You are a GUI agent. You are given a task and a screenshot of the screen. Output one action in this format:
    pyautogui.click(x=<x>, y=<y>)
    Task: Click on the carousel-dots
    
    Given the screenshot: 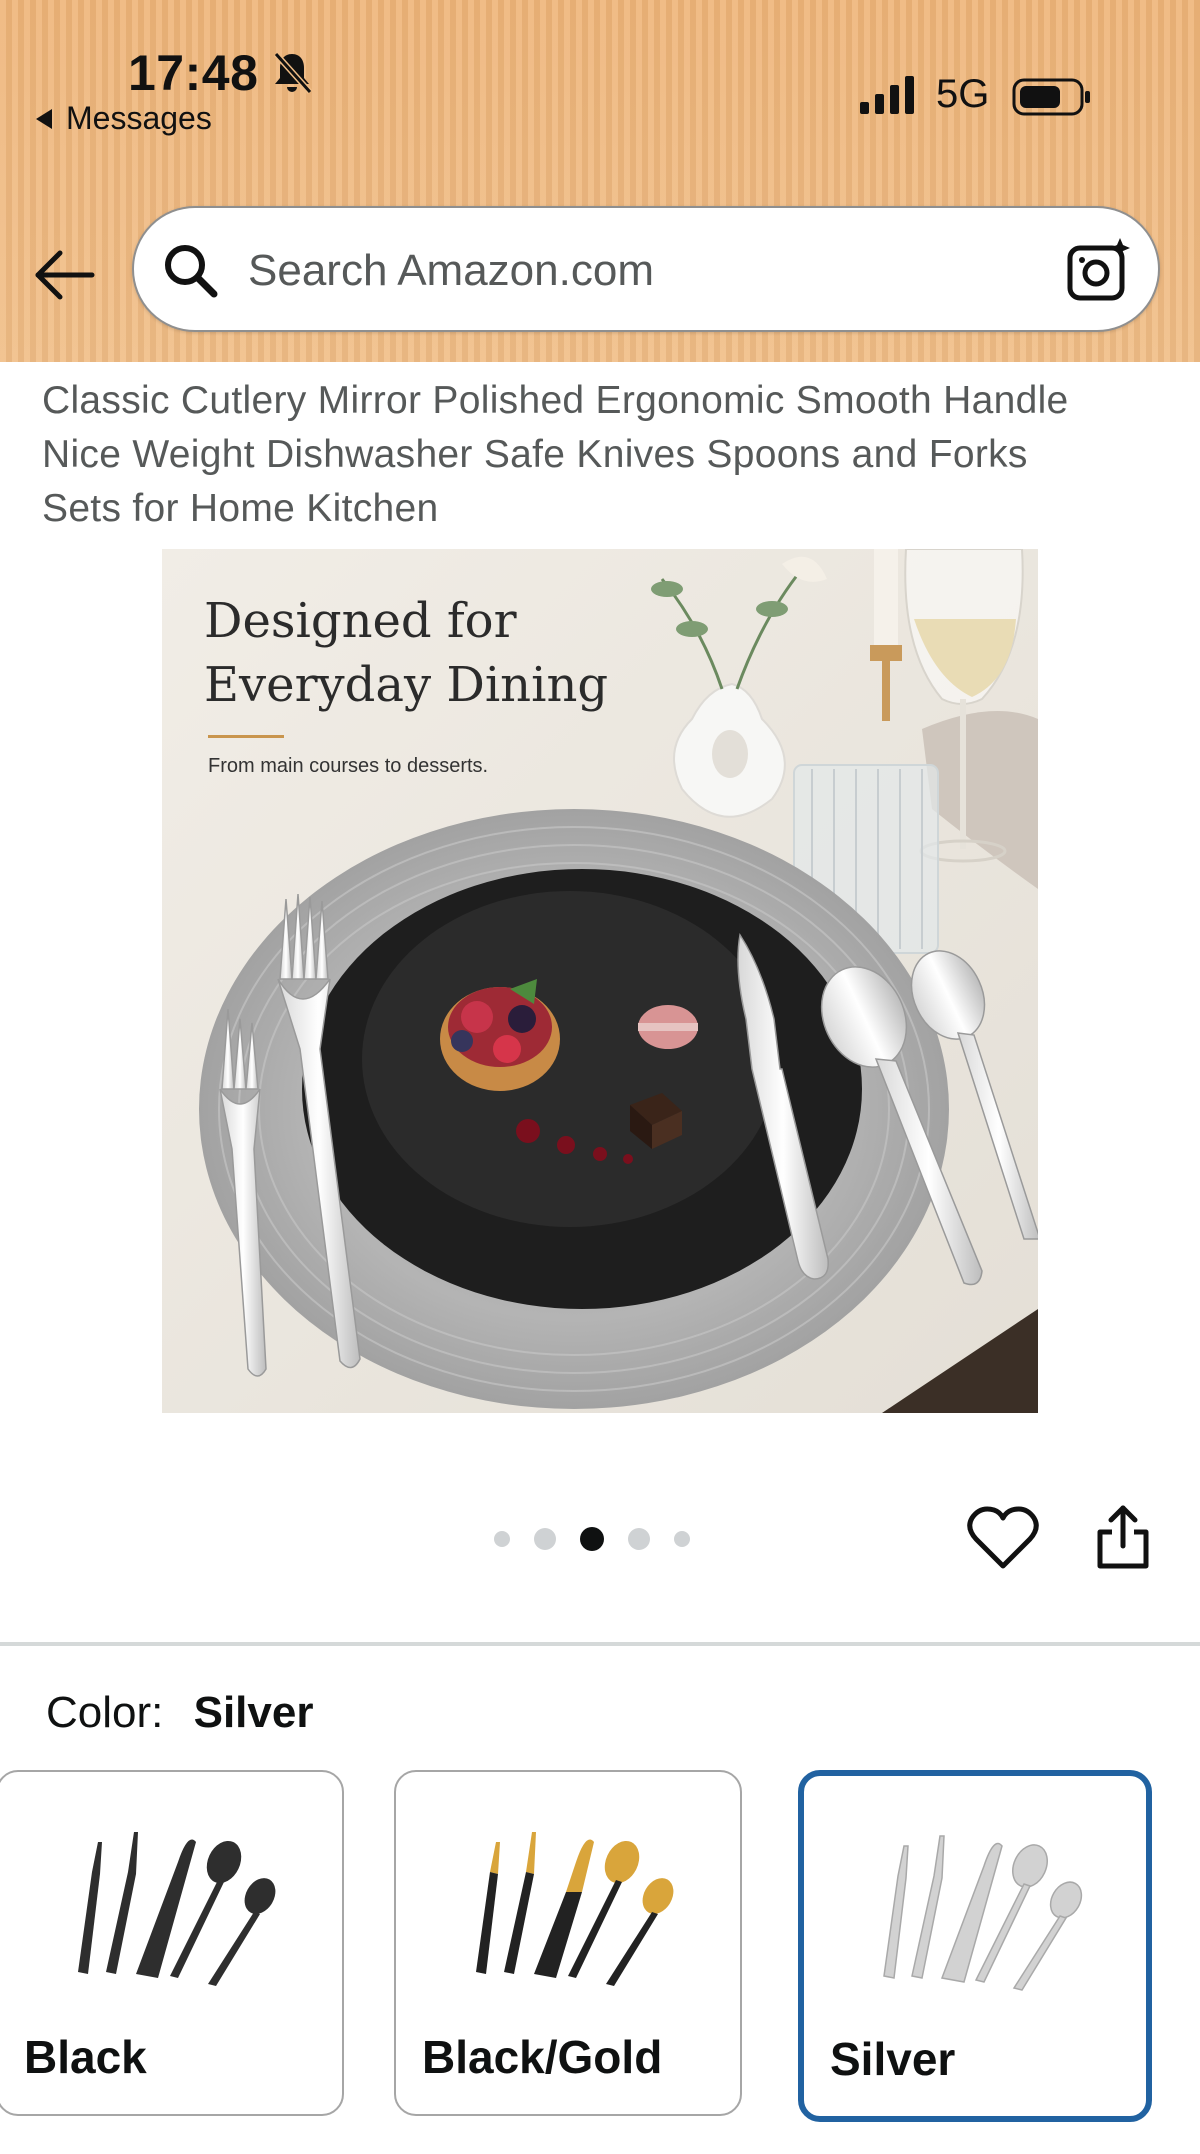 What is the action you would take?
    pyautogui.click(x=592, y=1539)
    